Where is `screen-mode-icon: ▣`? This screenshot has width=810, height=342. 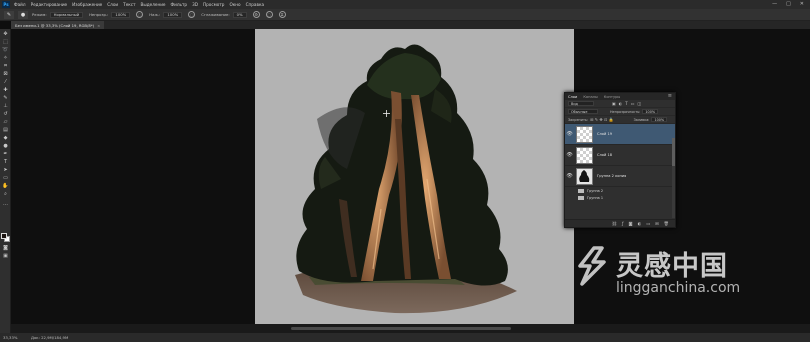 screen-mode-icon: ▣ is located at coordinates (5, 256).